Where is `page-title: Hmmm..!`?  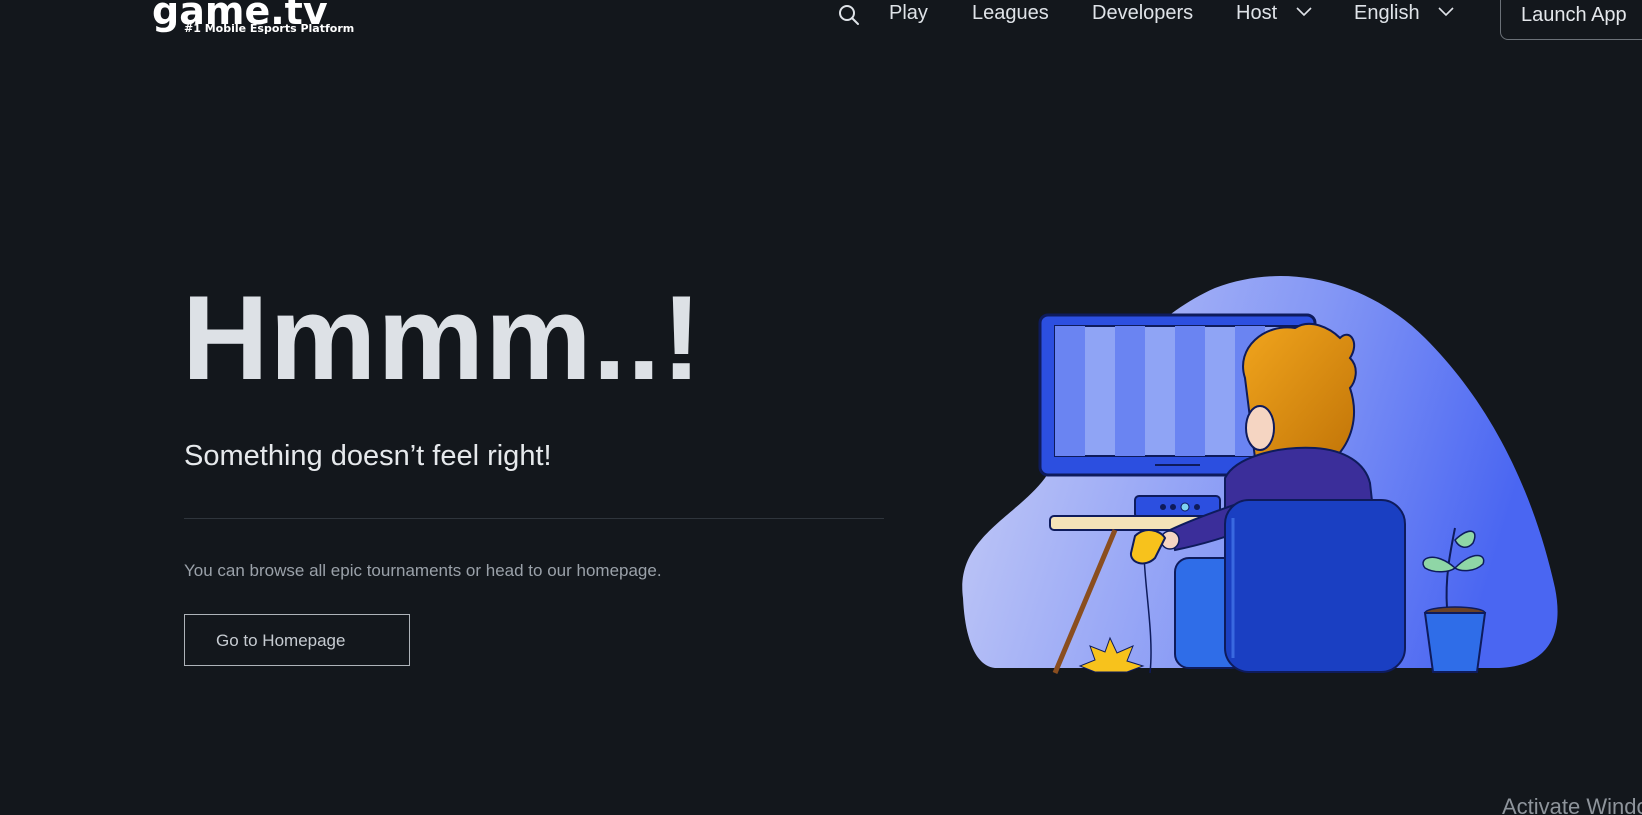 page-title: Hmmm..! is located at coordinates (442, 338).